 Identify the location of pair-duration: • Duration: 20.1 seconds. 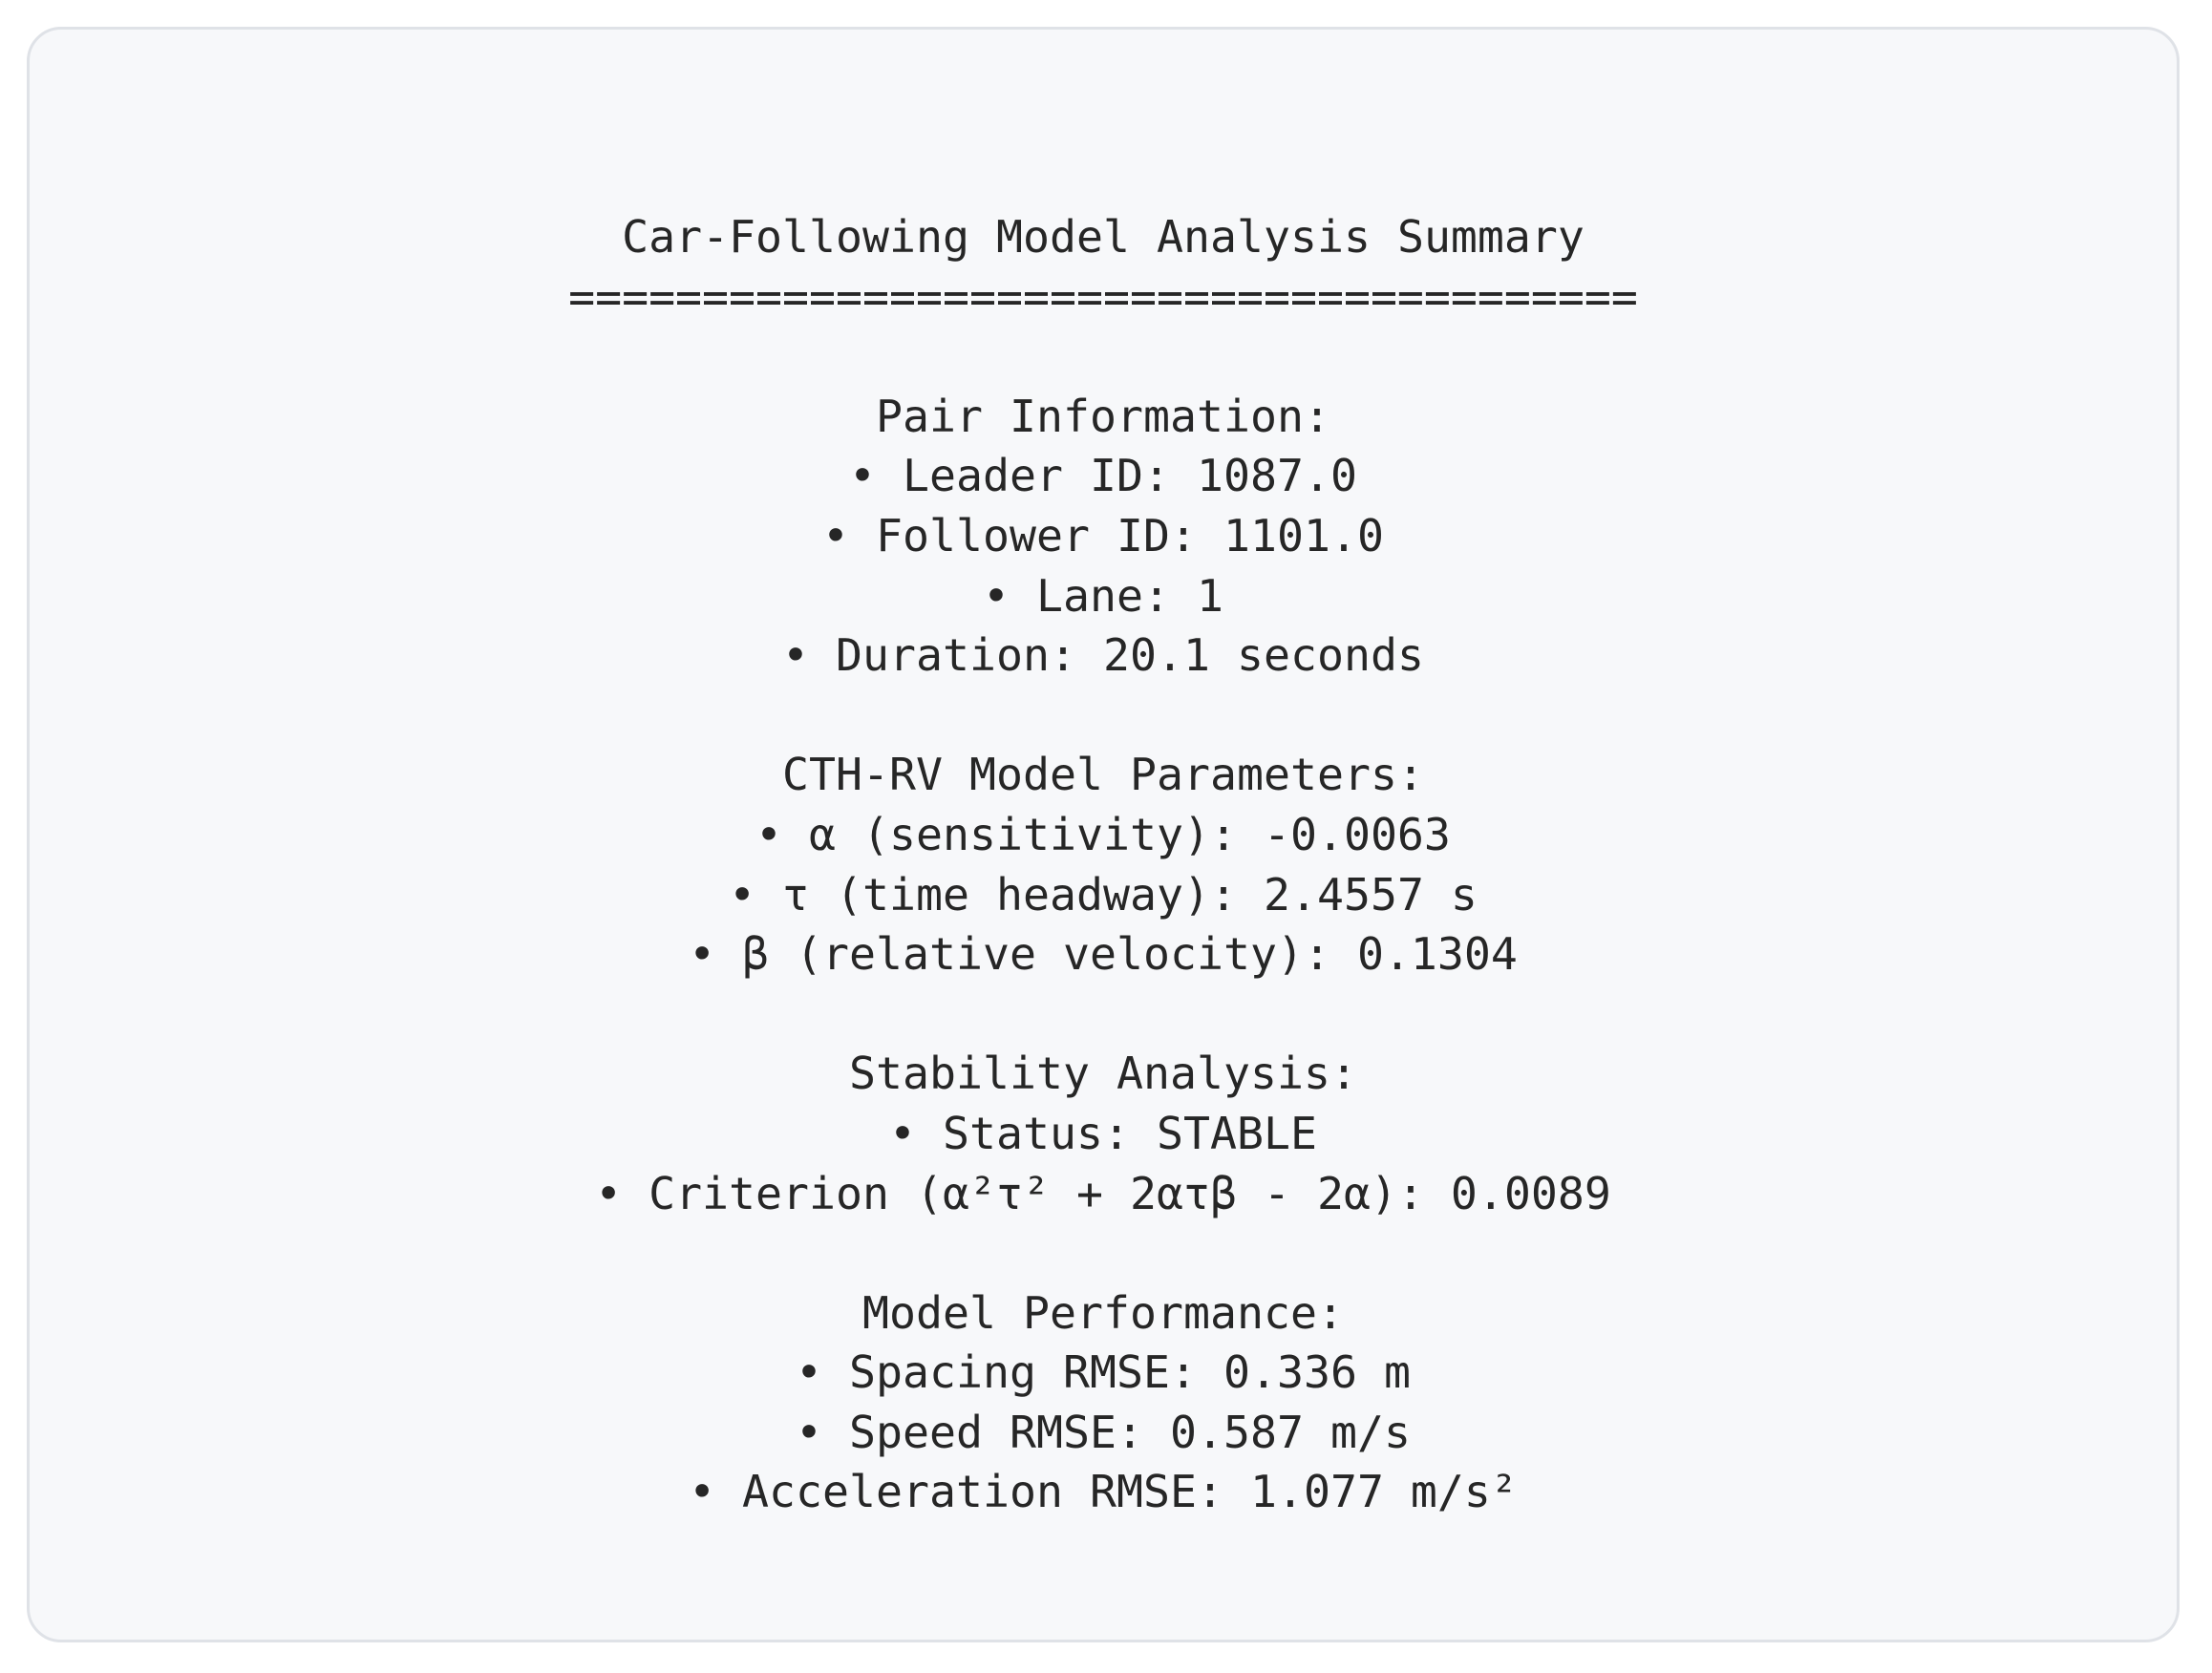
(1103, 655).